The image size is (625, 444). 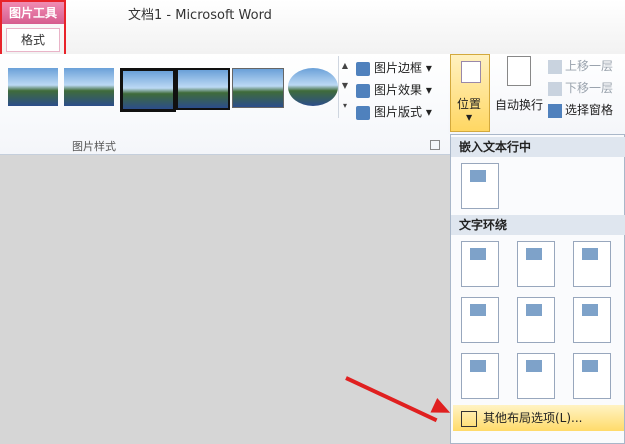 What do you see at coordinates (398, 68) in the screenshot?
I see `picture-border-label: 图片边框` at bounding box center [398, 68].